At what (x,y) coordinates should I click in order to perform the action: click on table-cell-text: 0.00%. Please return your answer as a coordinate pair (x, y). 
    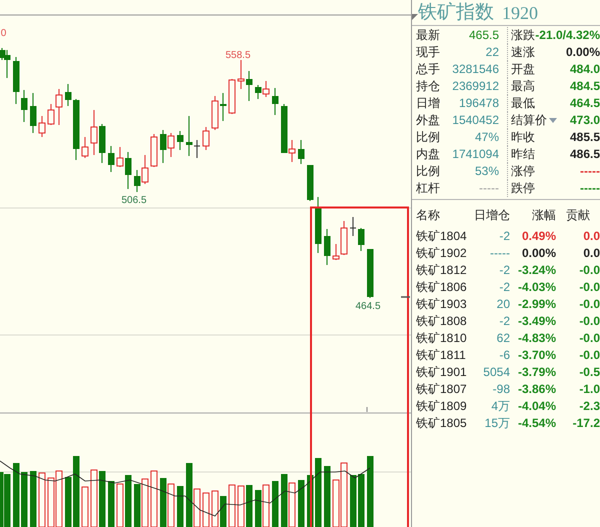
    Looking at the image, I should click on (538, 253).